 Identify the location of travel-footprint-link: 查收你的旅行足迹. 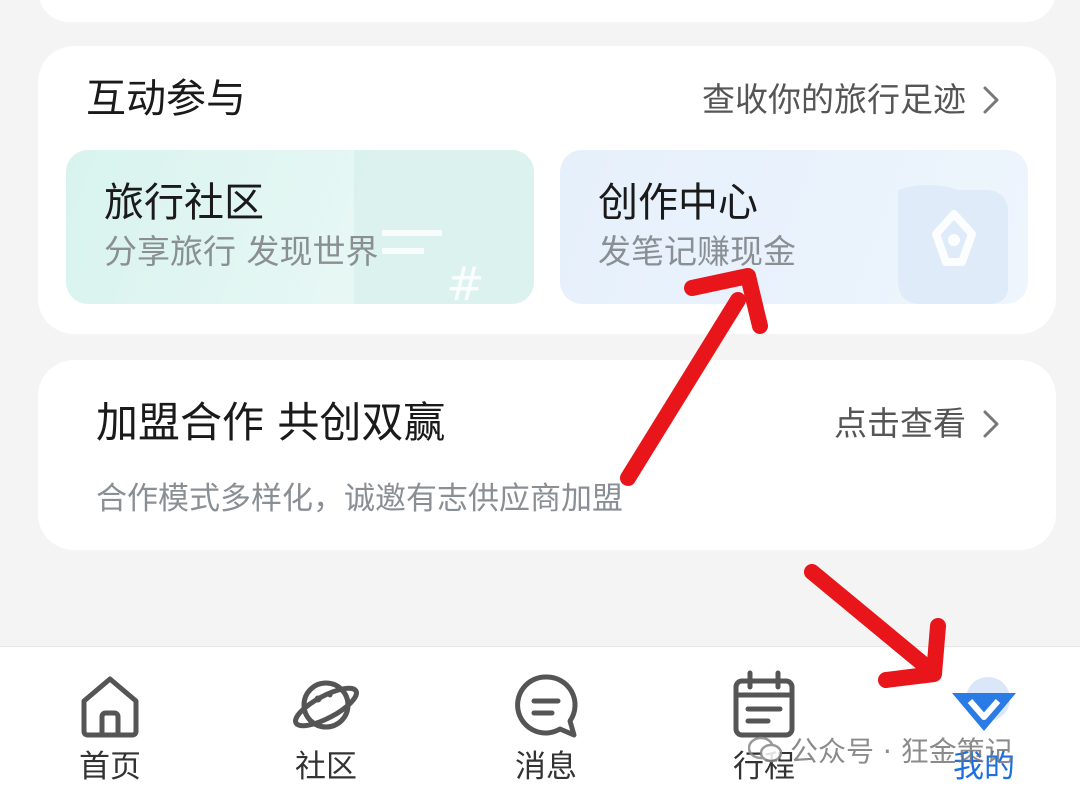
(852, 100).